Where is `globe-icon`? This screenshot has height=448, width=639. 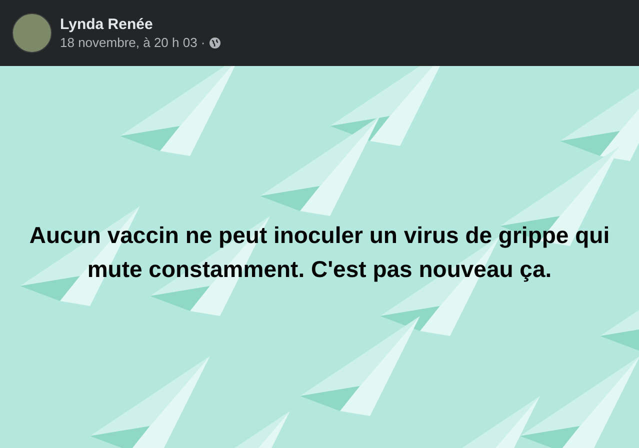 globe-icon is located at coordinates (215, 43).